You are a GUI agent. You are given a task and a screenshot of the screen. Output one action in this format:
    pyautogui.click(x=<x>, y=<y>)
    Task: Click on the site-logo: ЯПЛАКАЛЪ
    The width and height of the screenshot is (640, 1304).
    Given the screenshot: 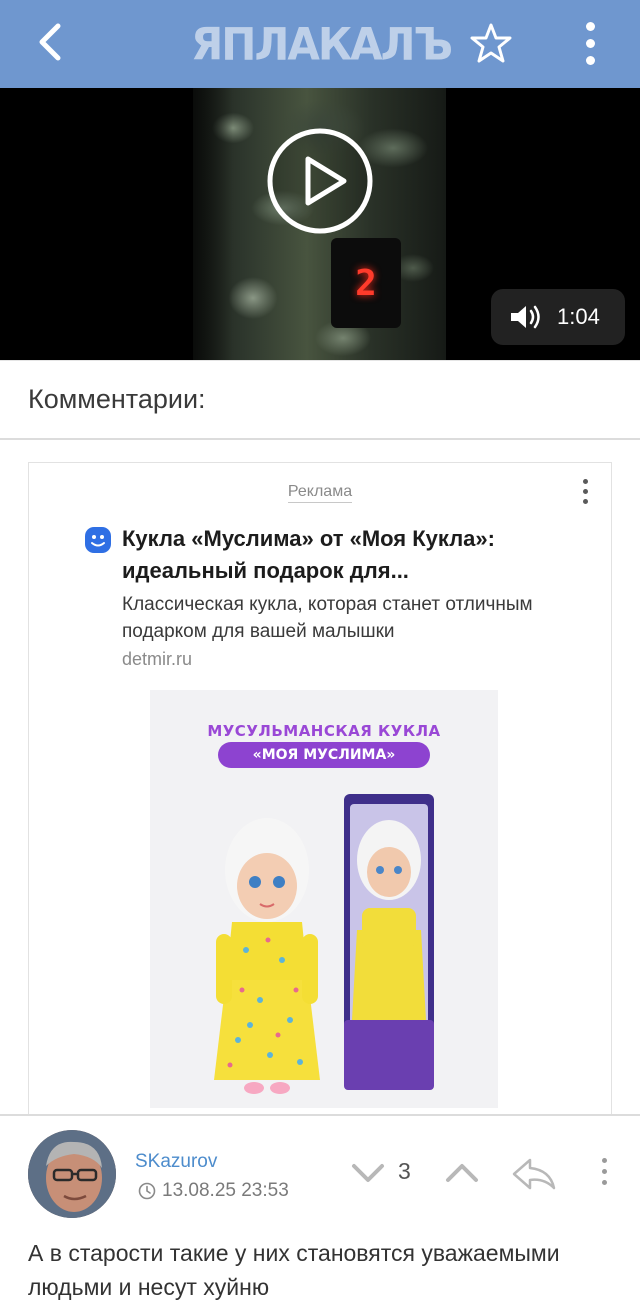 What is the action you would take?
    pyautogui.click(x=322, y=44)
    